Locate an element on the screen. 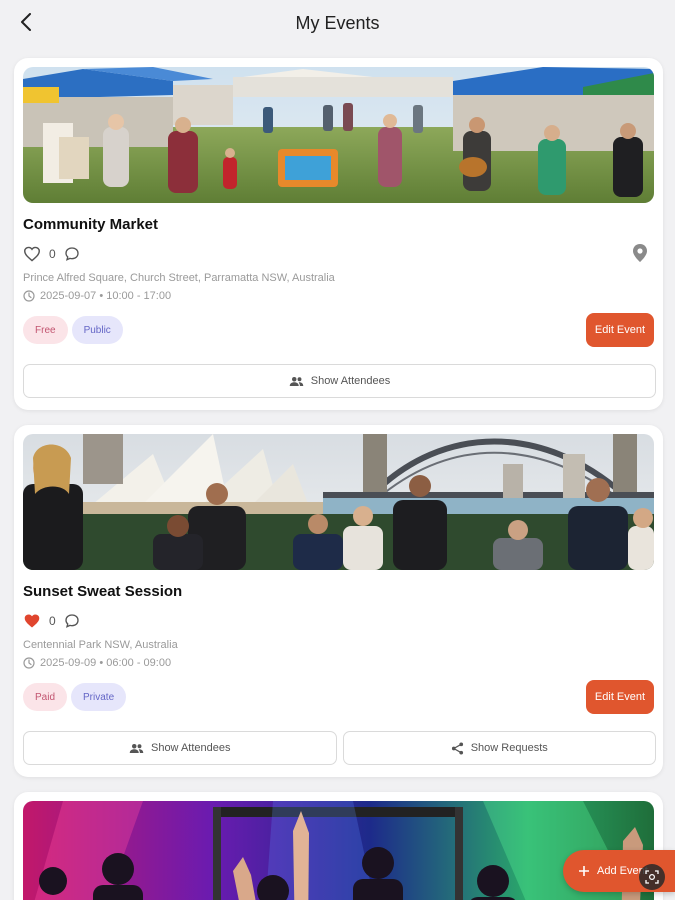  event-title: Community Market is located at coordinates (91, 224).